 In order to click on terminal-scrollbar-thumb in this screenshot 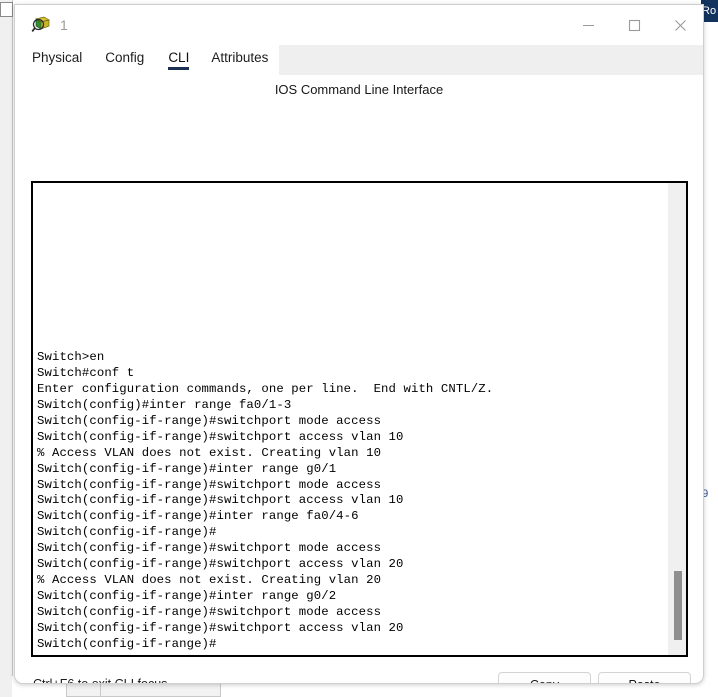, I will do `click(678, 605)`.